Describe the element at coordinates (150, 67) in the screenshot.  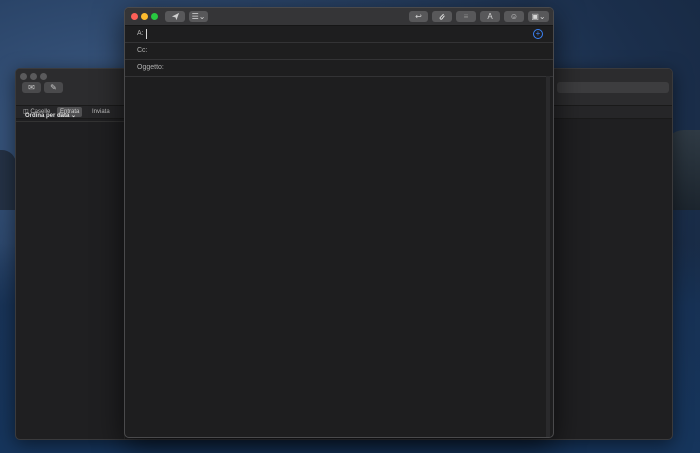
I see `subject-label: Oggetto:` at that location.